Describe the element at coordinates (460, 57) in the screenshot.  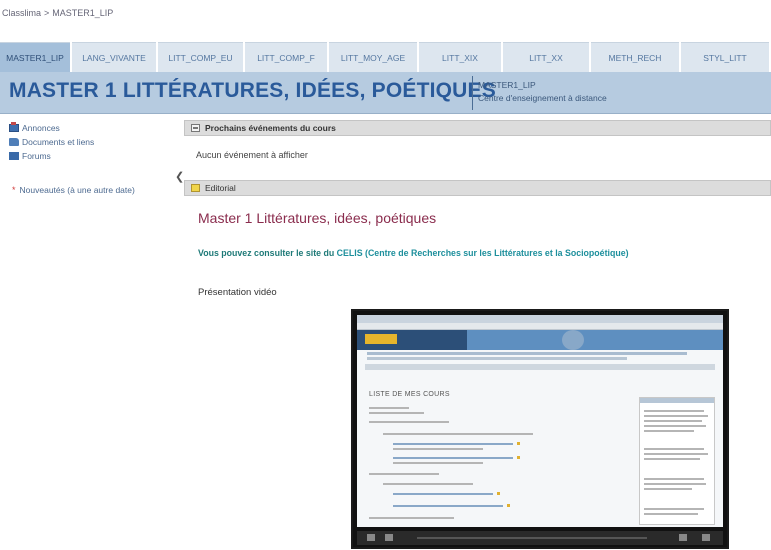
I see `tab-litt-xix: LITT_XIX` at that location.